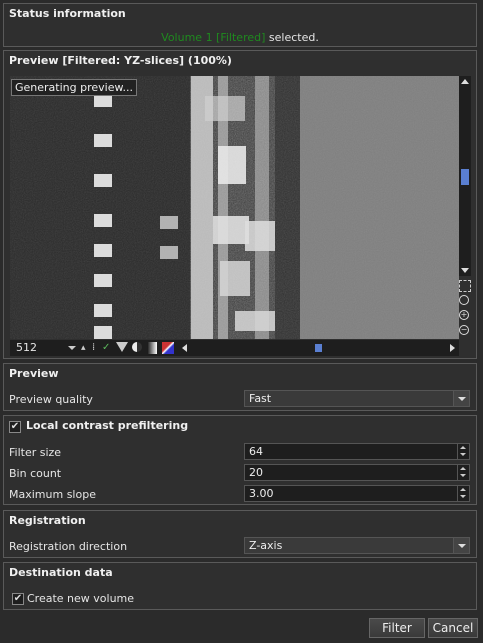 Image resolution: width=483 pixels, height=643 pixels. Describe the element at coordinates (51, 399) in the screenshot. I see `preview-quality-label: Preview quality` at that location.